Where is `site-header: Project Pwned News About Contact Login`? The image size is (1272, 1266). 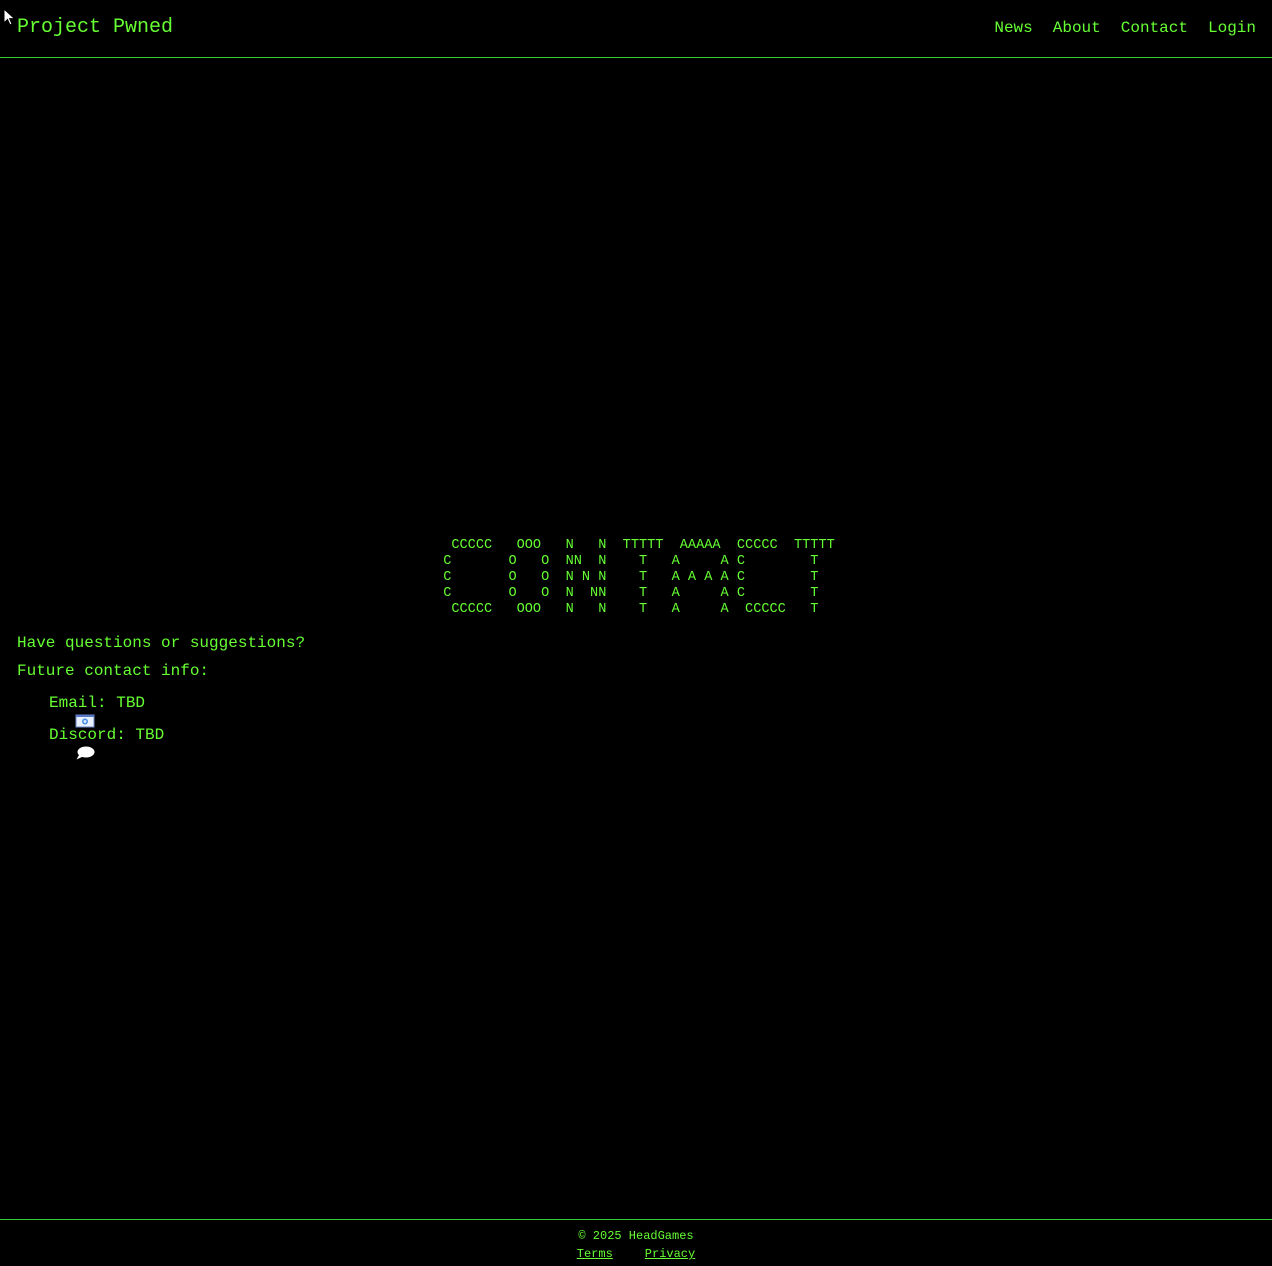 site-header: Project Pwned News About Contact Login is located at coordinates (636, 29).